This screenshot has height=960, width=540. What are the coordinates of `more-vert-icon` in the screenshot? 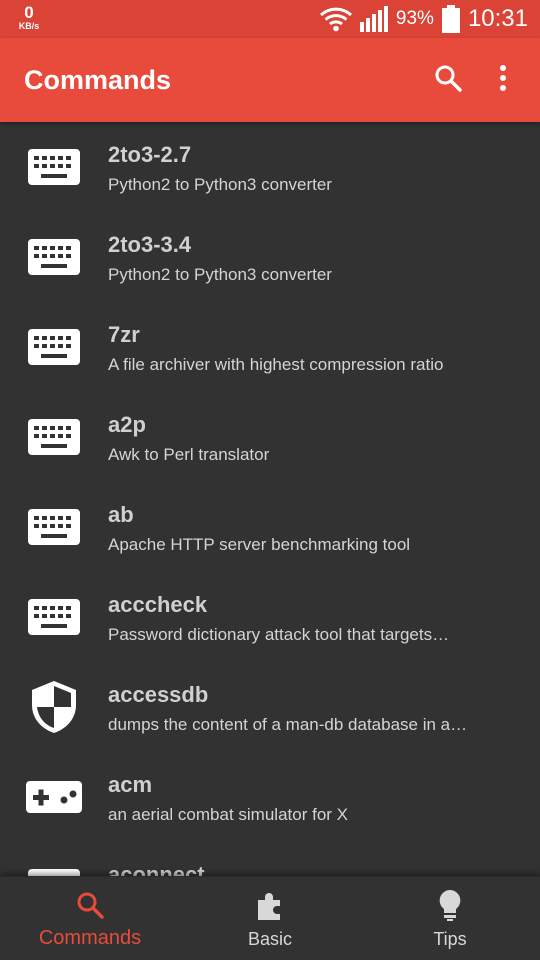 It's located at (503, 80).